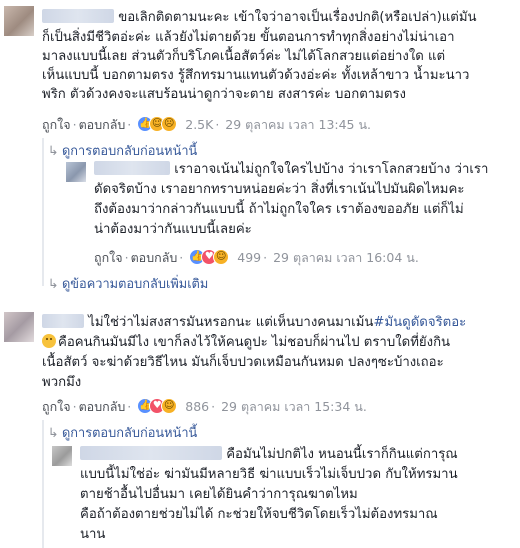  I want to click on sad-reaction-icon: ☹, so click(169, 124).